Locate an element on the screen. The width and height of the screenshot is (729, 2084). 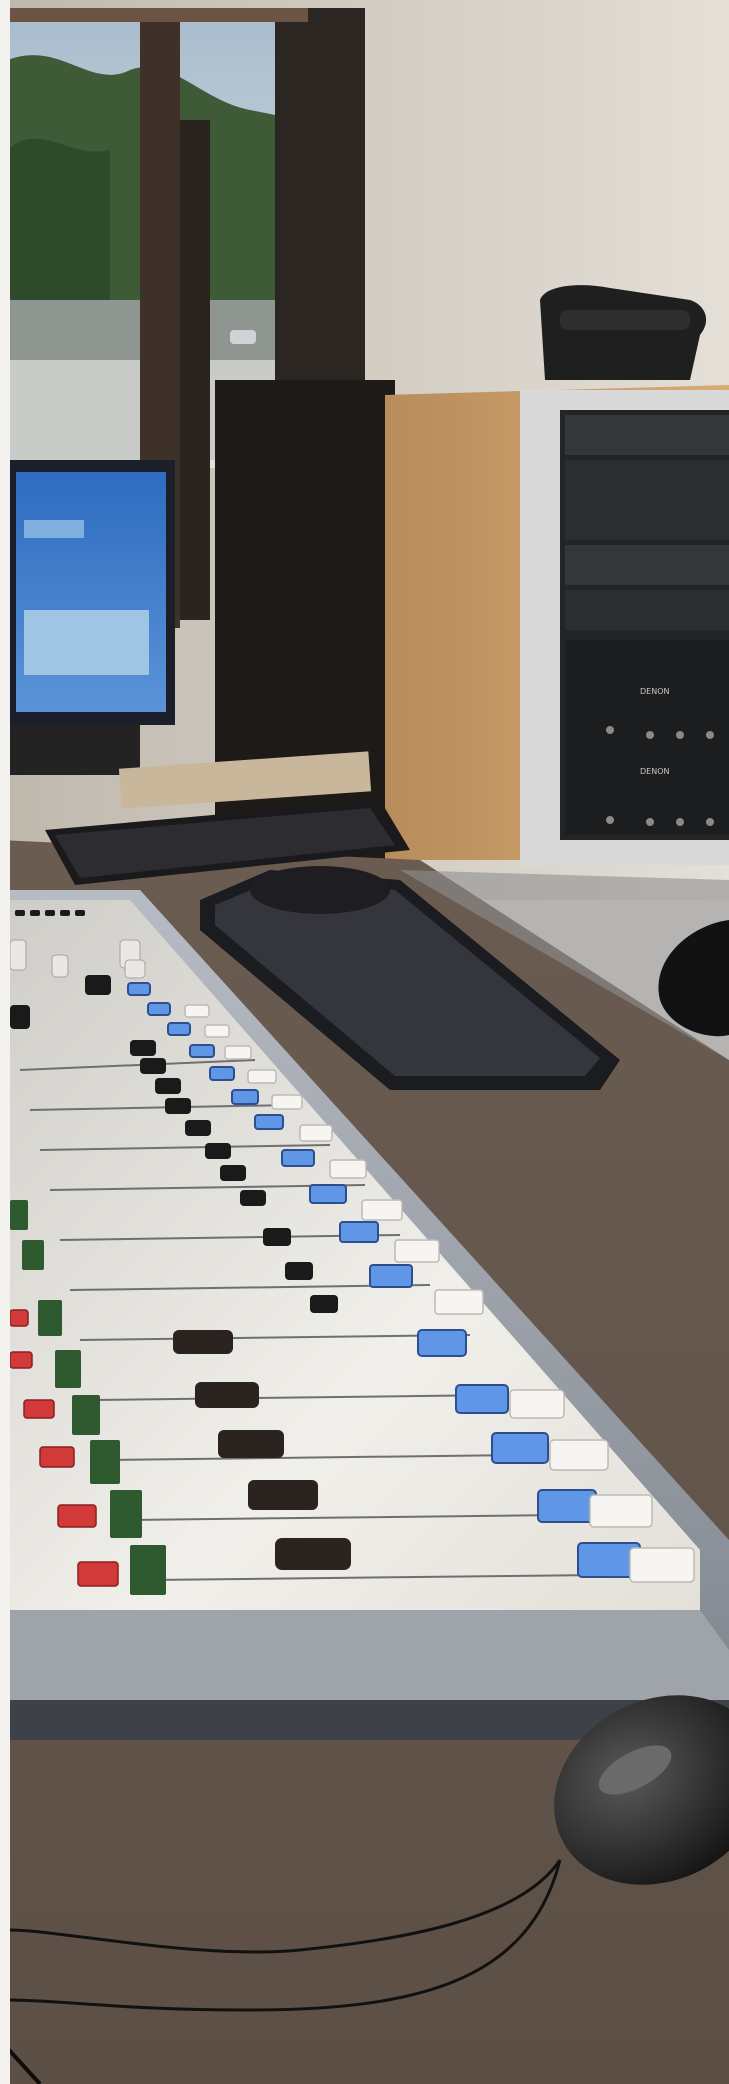
car is located at coordinates (243, 337).